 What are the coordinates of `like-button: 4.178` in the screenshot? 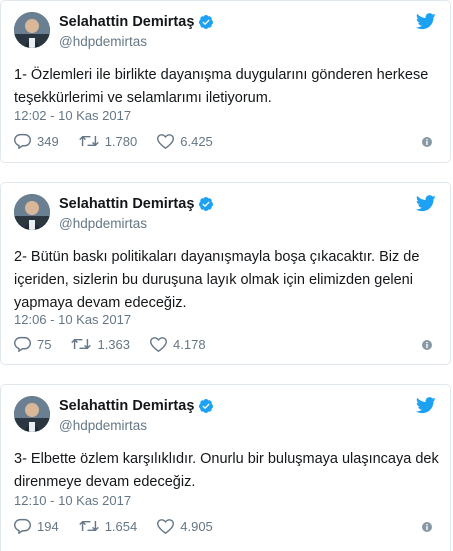 It's located at (178, 344).